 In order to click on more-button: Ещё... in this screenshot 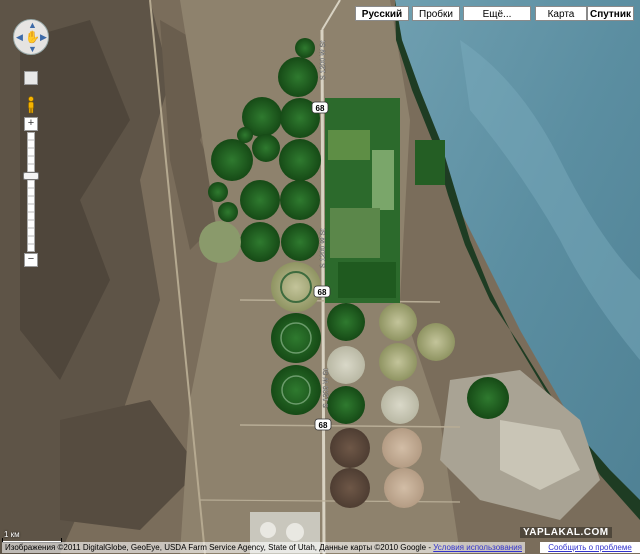, I will do `click(497, 13)`.